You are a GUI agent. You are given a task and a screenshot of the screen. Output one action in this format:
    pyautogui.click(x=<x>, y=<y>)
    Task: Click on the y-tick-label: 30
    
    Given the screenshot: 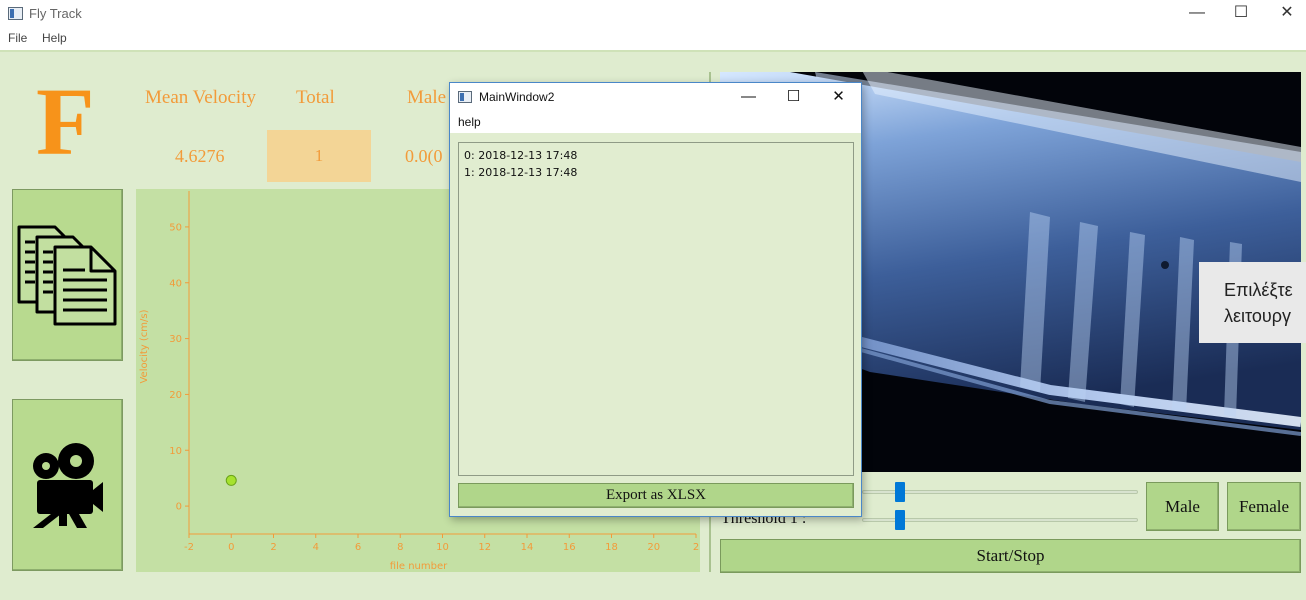 What is the action you would take?
    pyautogui.click(x=175, y=339)
    